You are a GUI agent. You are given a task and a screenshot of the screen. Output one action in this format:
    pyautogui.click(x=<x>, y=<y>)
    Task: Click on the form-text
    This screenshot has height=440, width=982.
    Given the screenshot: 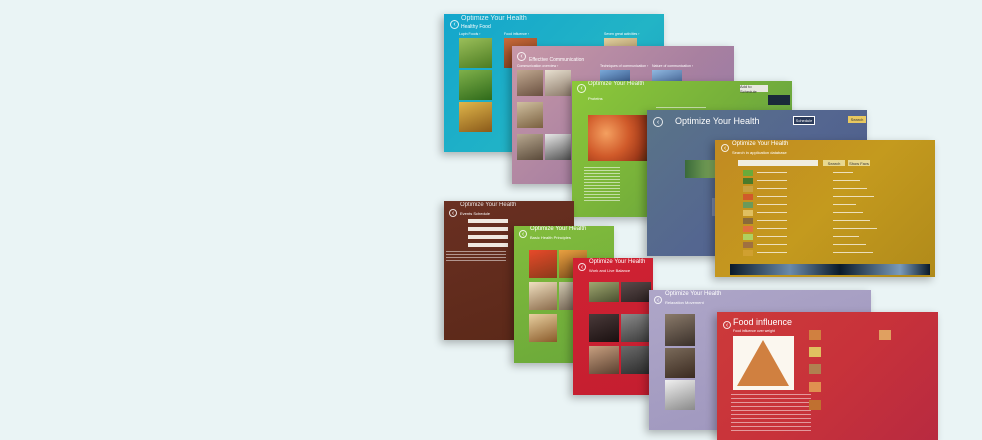 What is the action you would take?
    pyautogui.click(x=476, y=256)
    